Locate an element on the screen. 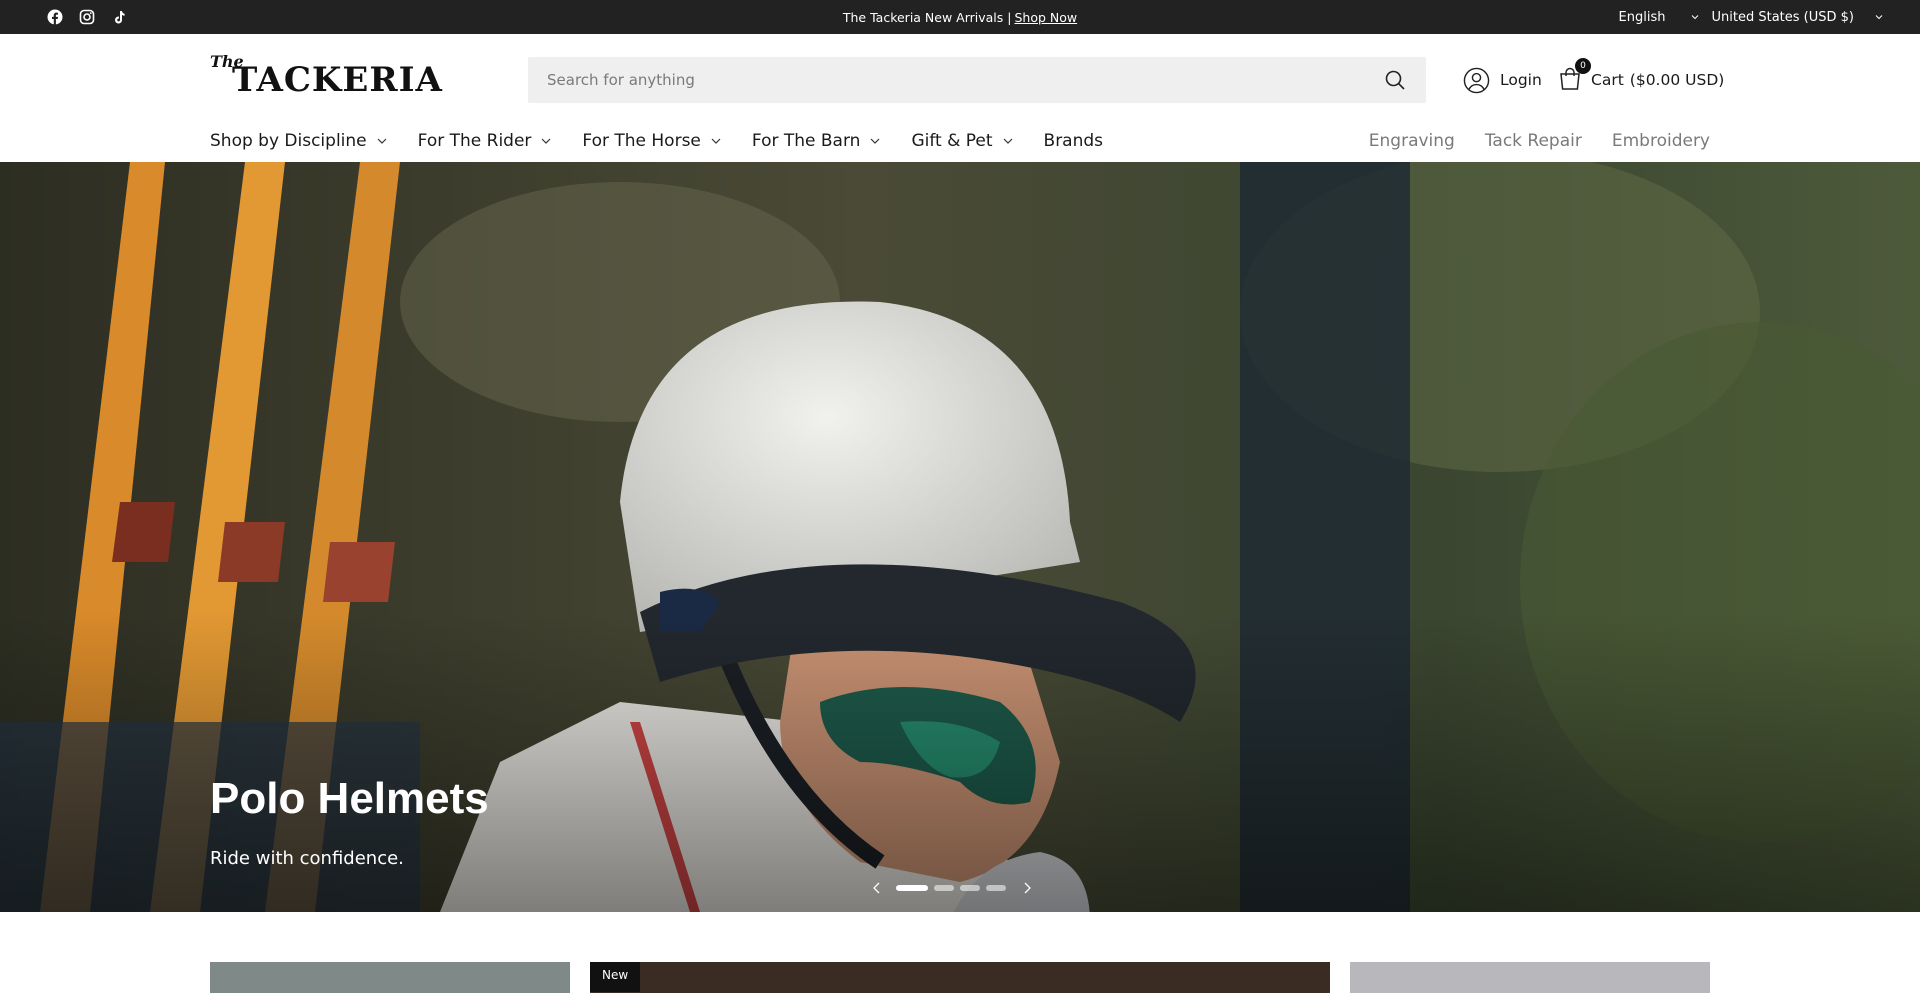 Image resolution: width=1920 pixels, height=993 pixels. nav-item-label: For The Barn is located at coordinates (806, 141).